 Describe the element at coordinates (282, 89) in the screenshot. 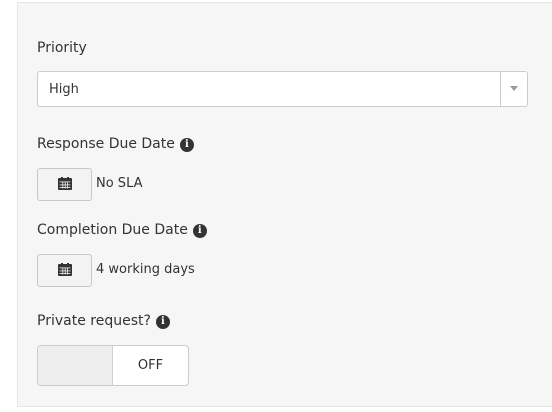

I see `priority-select: High` at that location.